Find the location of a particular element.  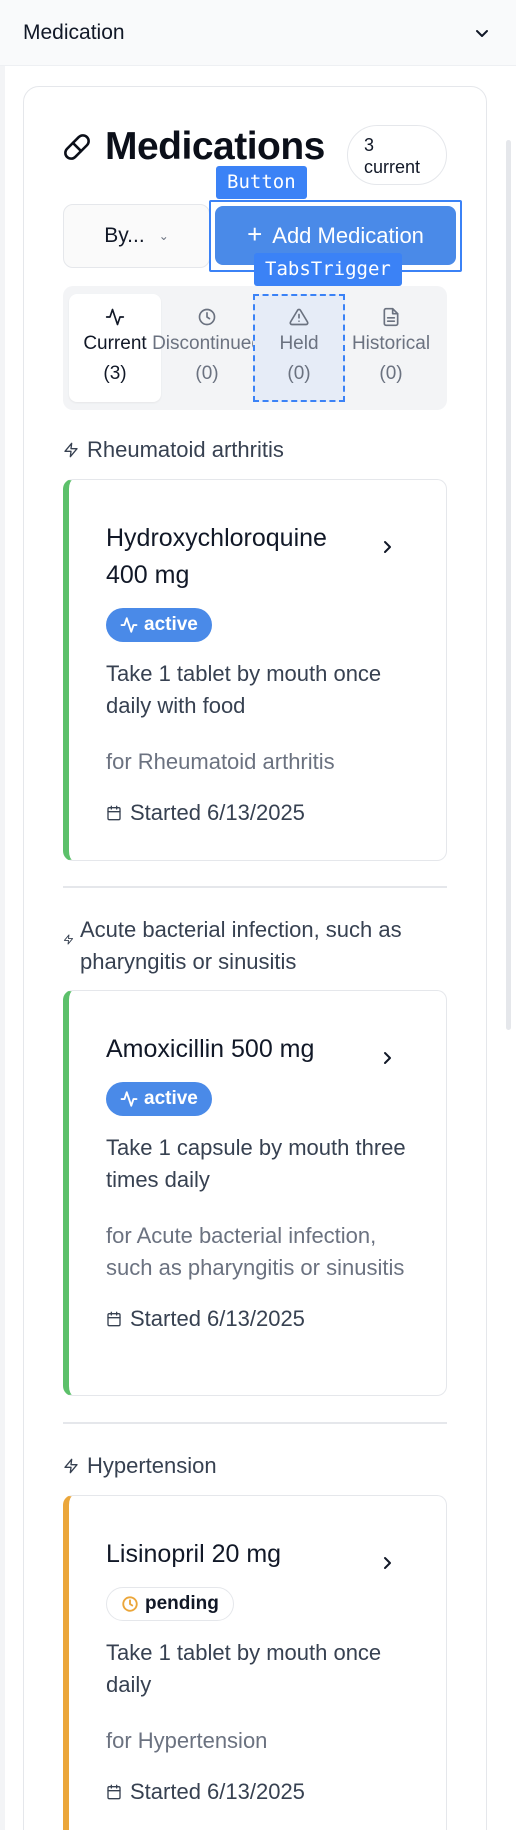

current-count-badge: 3 current is located at coordinates (397, 155).